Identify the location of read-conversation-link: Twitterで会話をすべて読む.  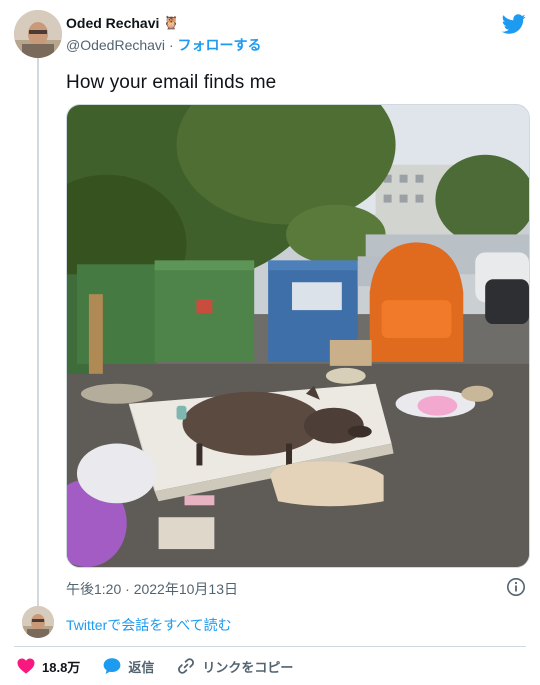
(149, 625).